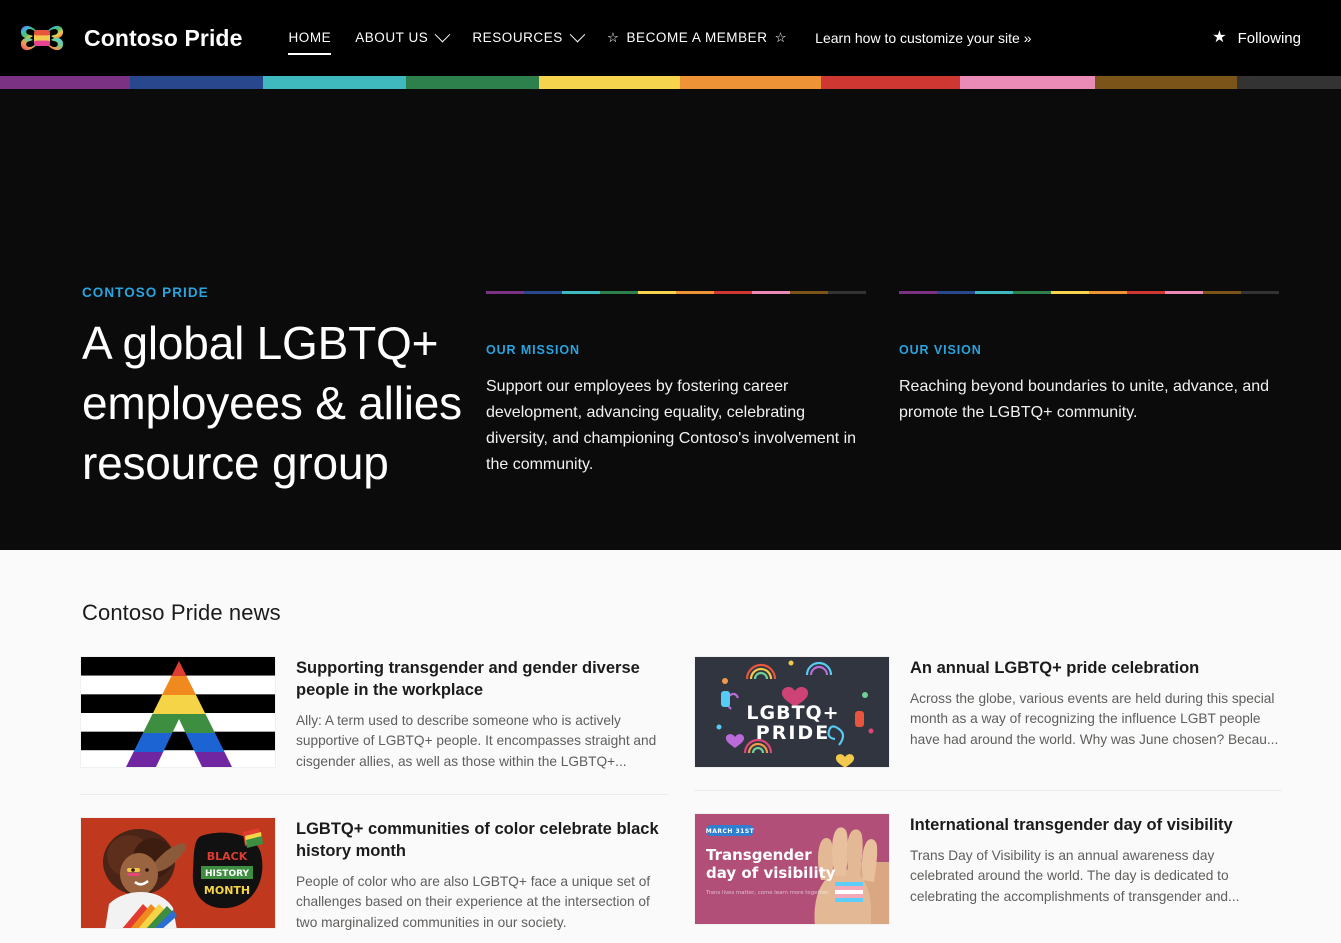 The image size is (1341, 943). What do you see at coordinates (392, 37) in the screenshot?
I see `nav-item-about-us-label: ABOUT US` at bounding box center [392, 37].